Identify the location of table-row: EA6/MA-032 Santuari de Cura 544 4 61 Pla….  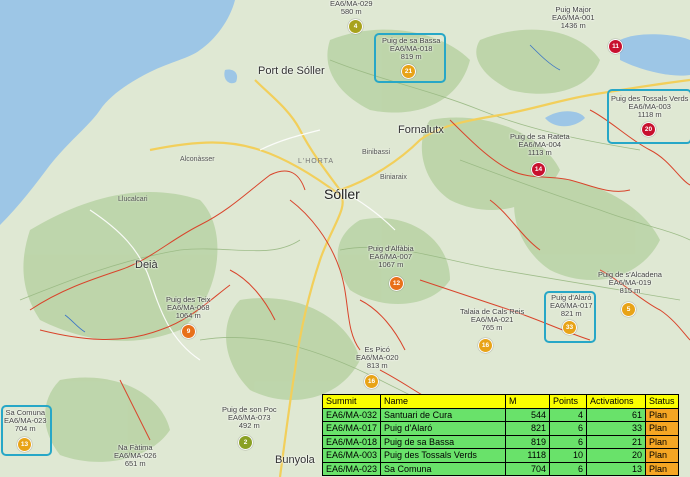
(500, 414).